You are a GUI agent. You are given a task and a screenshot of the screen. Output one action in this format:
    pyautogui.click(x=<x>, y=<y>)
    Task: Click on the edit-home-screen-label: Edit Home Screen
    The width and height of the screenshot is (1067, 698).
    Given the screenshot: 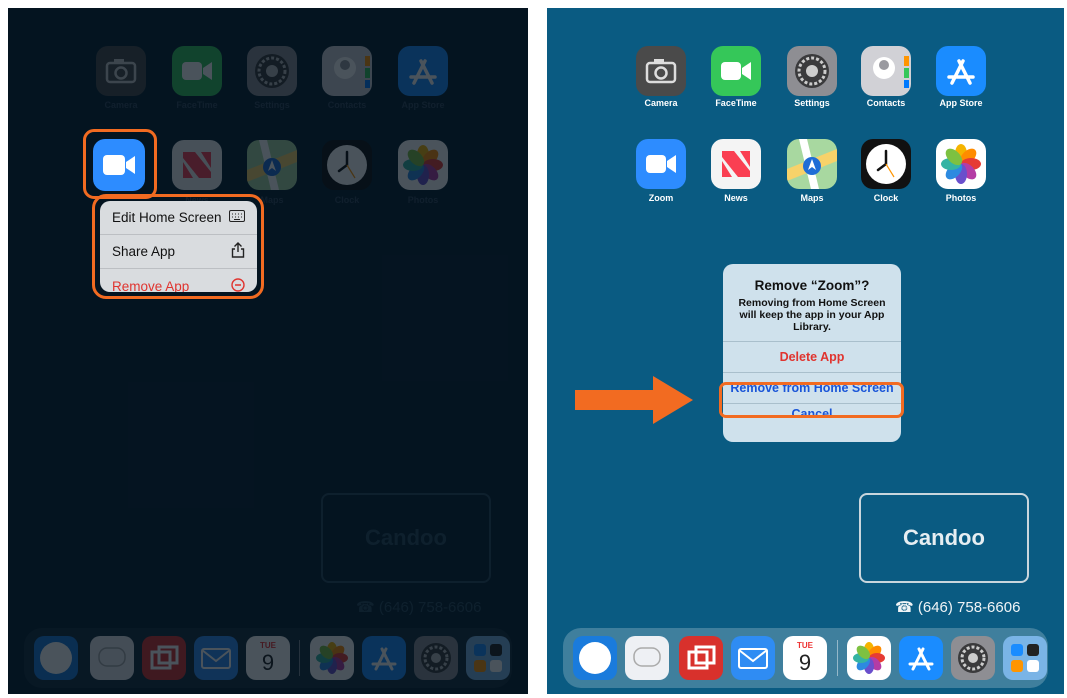 What is the action you would take?
    pyautogui.click(x=167, y=217)
    